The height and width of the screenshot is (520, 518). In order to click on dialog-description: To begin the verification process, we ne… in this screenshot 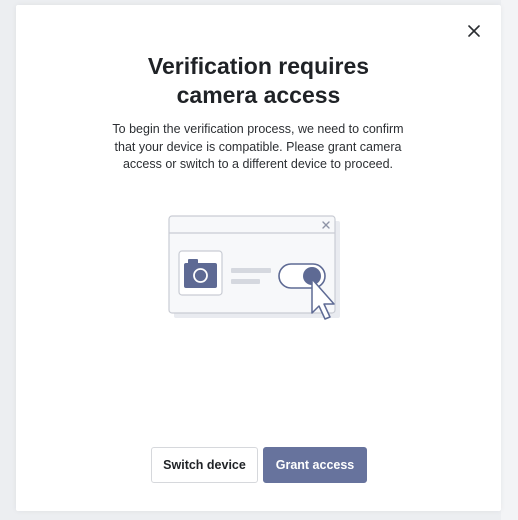, I will do `click(258, 146)`.